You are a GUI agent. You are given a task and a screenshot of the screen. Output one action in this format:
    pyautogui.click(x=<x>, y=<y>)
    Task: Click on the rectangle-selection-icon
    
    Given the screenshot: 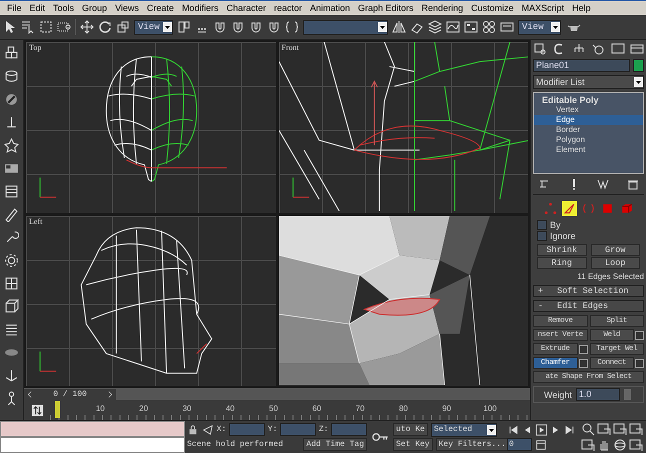 What is the action you would take?
    pyautogui.click(x=46, y=27)
    